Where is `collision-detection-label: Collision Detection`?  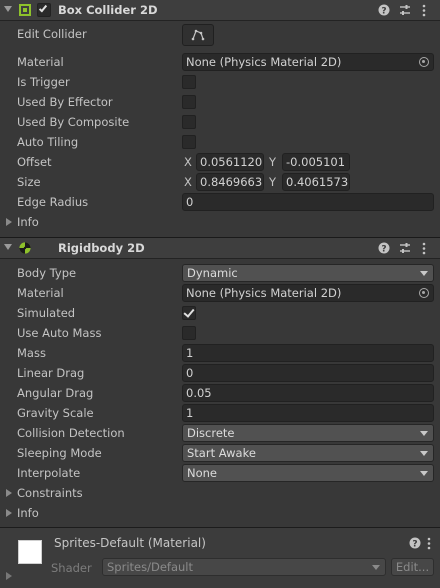
collision-detection-label: Collision Detection is located at coordinates (71, 433).